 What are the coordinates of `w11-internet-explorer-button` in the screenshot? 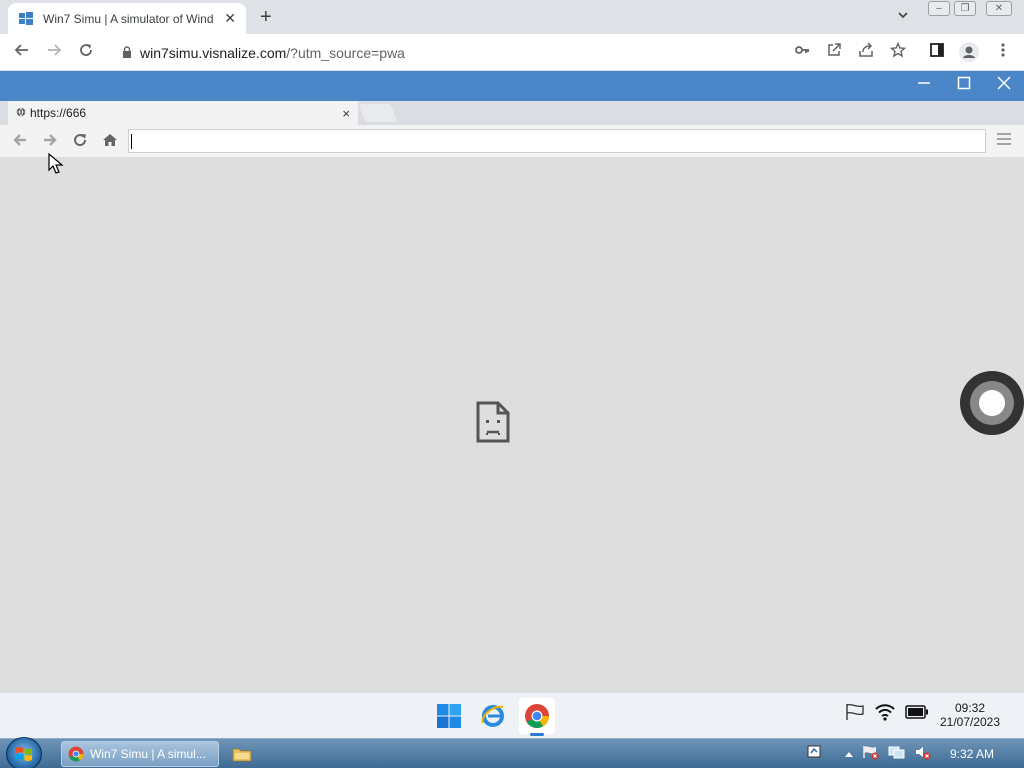 It's located at (493, 716).